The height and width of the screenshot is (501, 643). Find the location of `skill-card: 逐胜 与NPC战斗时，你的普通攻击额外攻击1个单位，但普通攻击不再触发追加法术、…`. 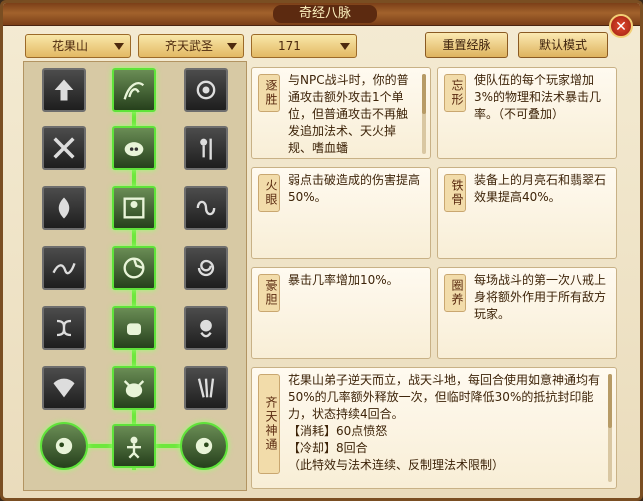

skill-card: 逐胜 与NPC战斗时，你的普通攻击额外攻击1个单位，但普通攻击不再触发追加法术、… is located at coordinates (341, 113).